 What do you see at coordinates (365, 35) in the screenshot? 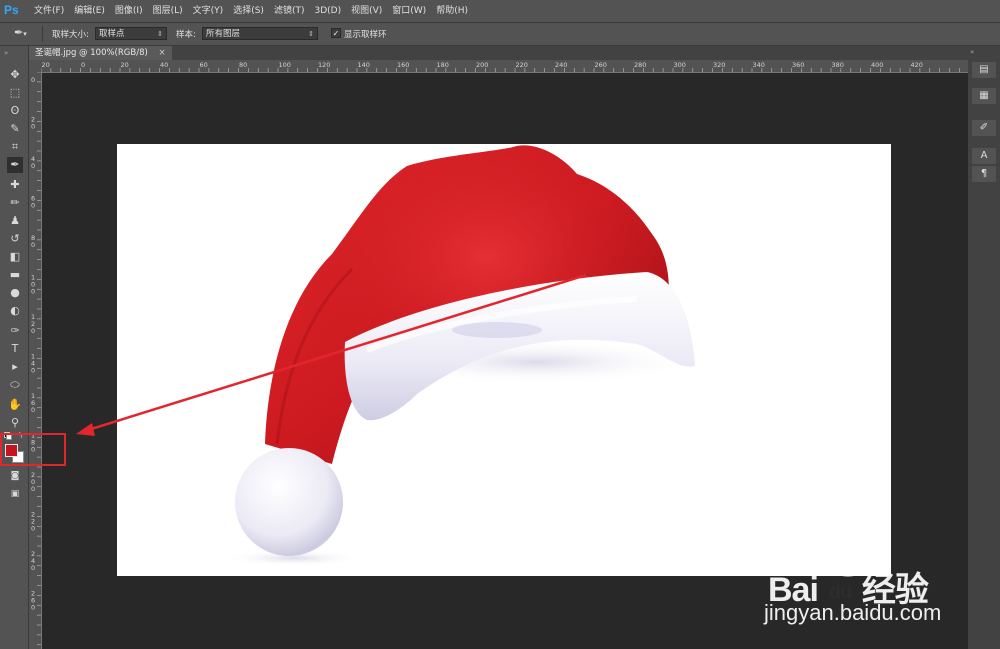
I see `show-ring-label: 显示取样环` at bounding box center [365, 35].